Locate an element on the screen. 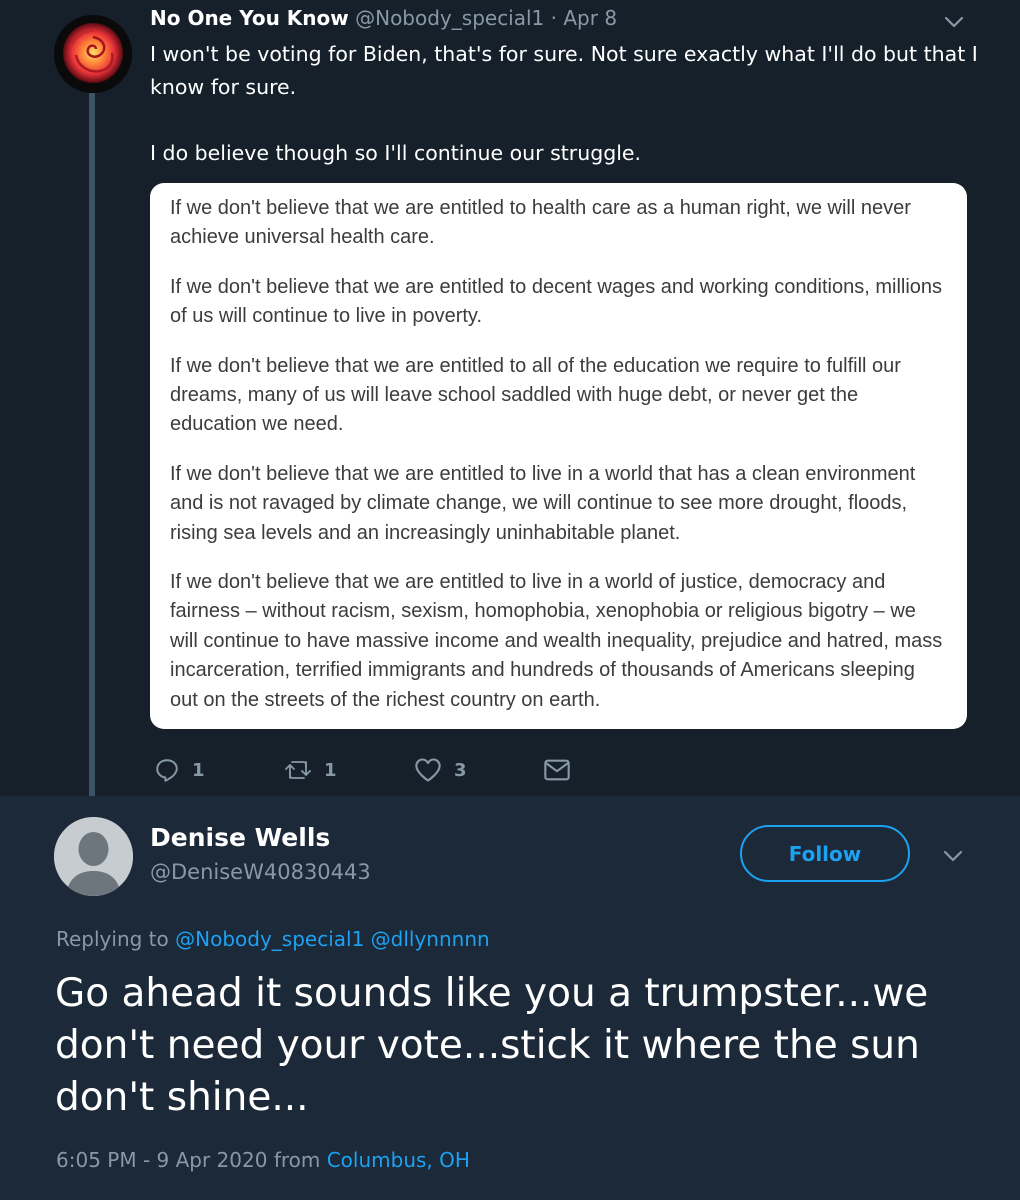 Image resolution: width=1020 pixels, height=1200 pixels. rose-avatar-image is located at coordinates (93, 54).